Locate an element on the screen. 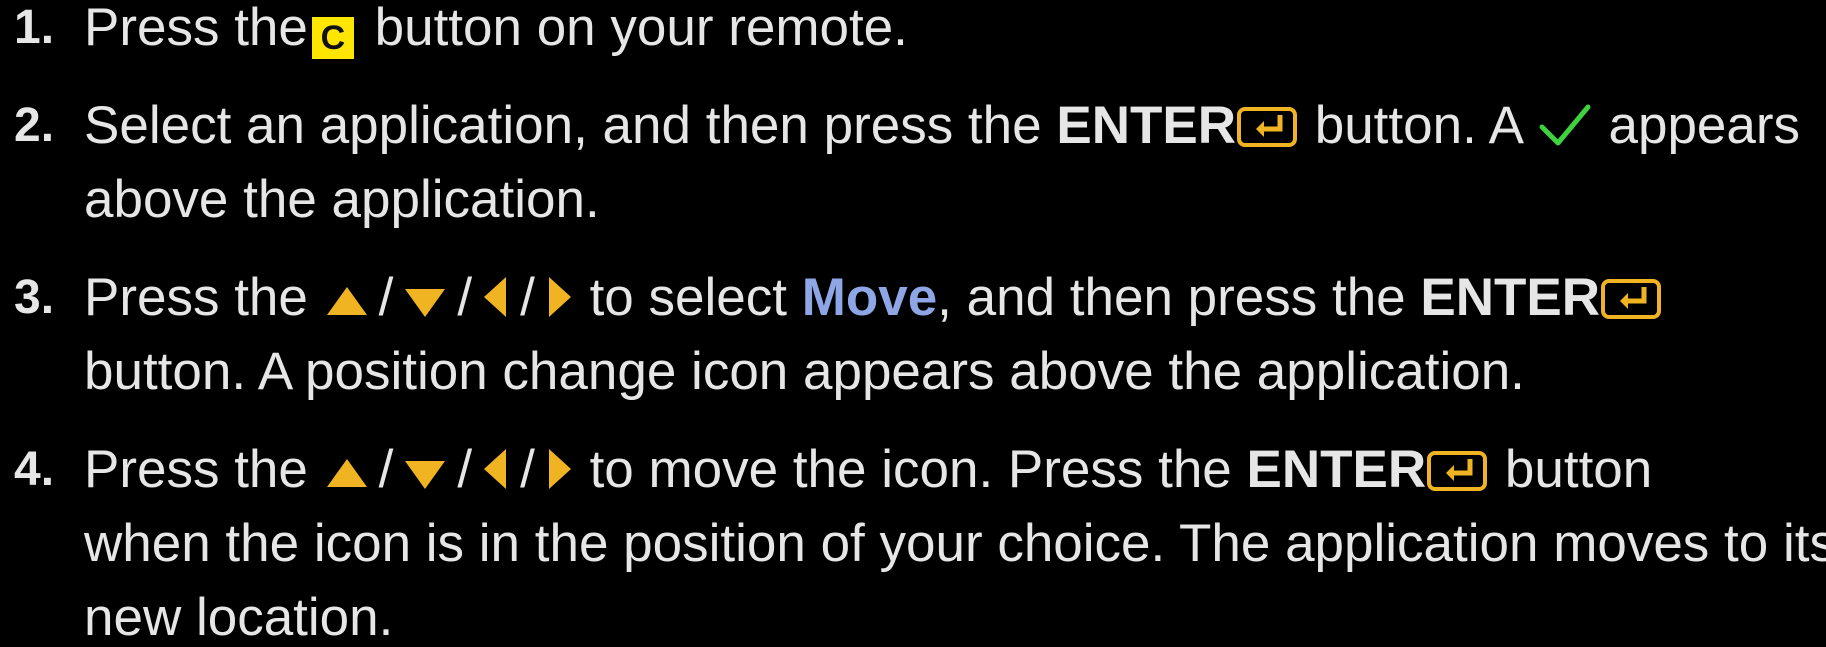 This screenshot has width=1826, height=647. step-4-line-3: new location. is located at coordinates (238, 618).